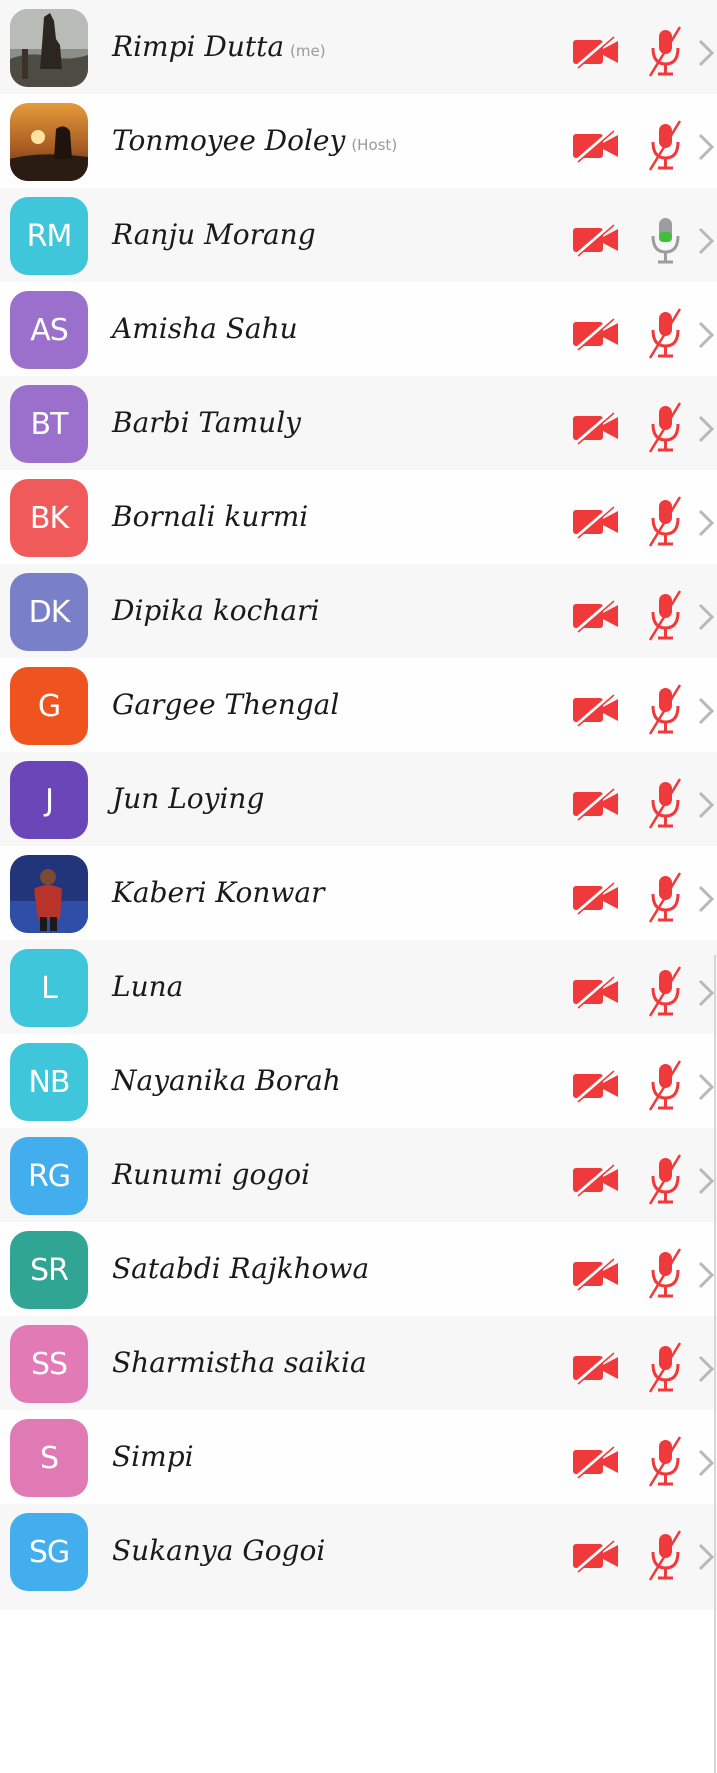 The width and height of the screenshot is (717, 1773). Describe the element at coordinates (358, 147) in the screenshot. I see `participant-row: Tonmoyee Doley (Host)` at that location.